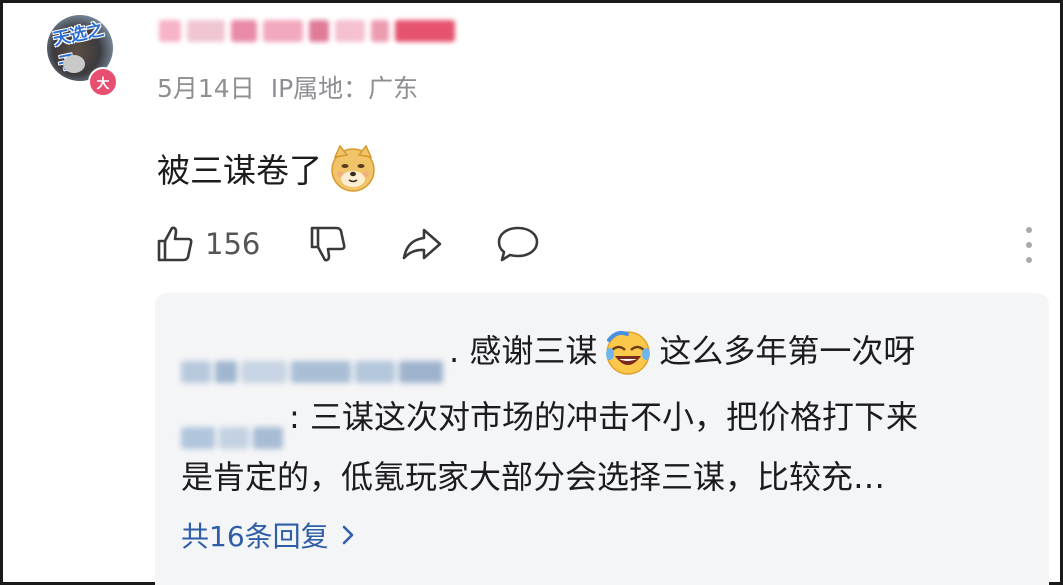 This screenshot has width=1063, height=585. I want to click on reply-item-2: : 三谋这次对市场的冲击不小，把价格打下来, so click(549, 418).